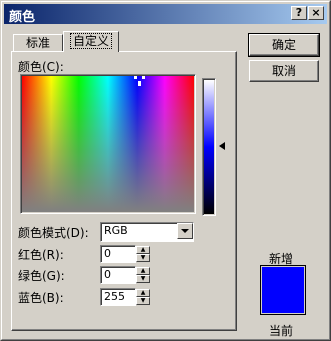 Image resolution: width=331 pixels, height=341 pixels. I want to click on current-color-label: 当前, so click(281, 331).